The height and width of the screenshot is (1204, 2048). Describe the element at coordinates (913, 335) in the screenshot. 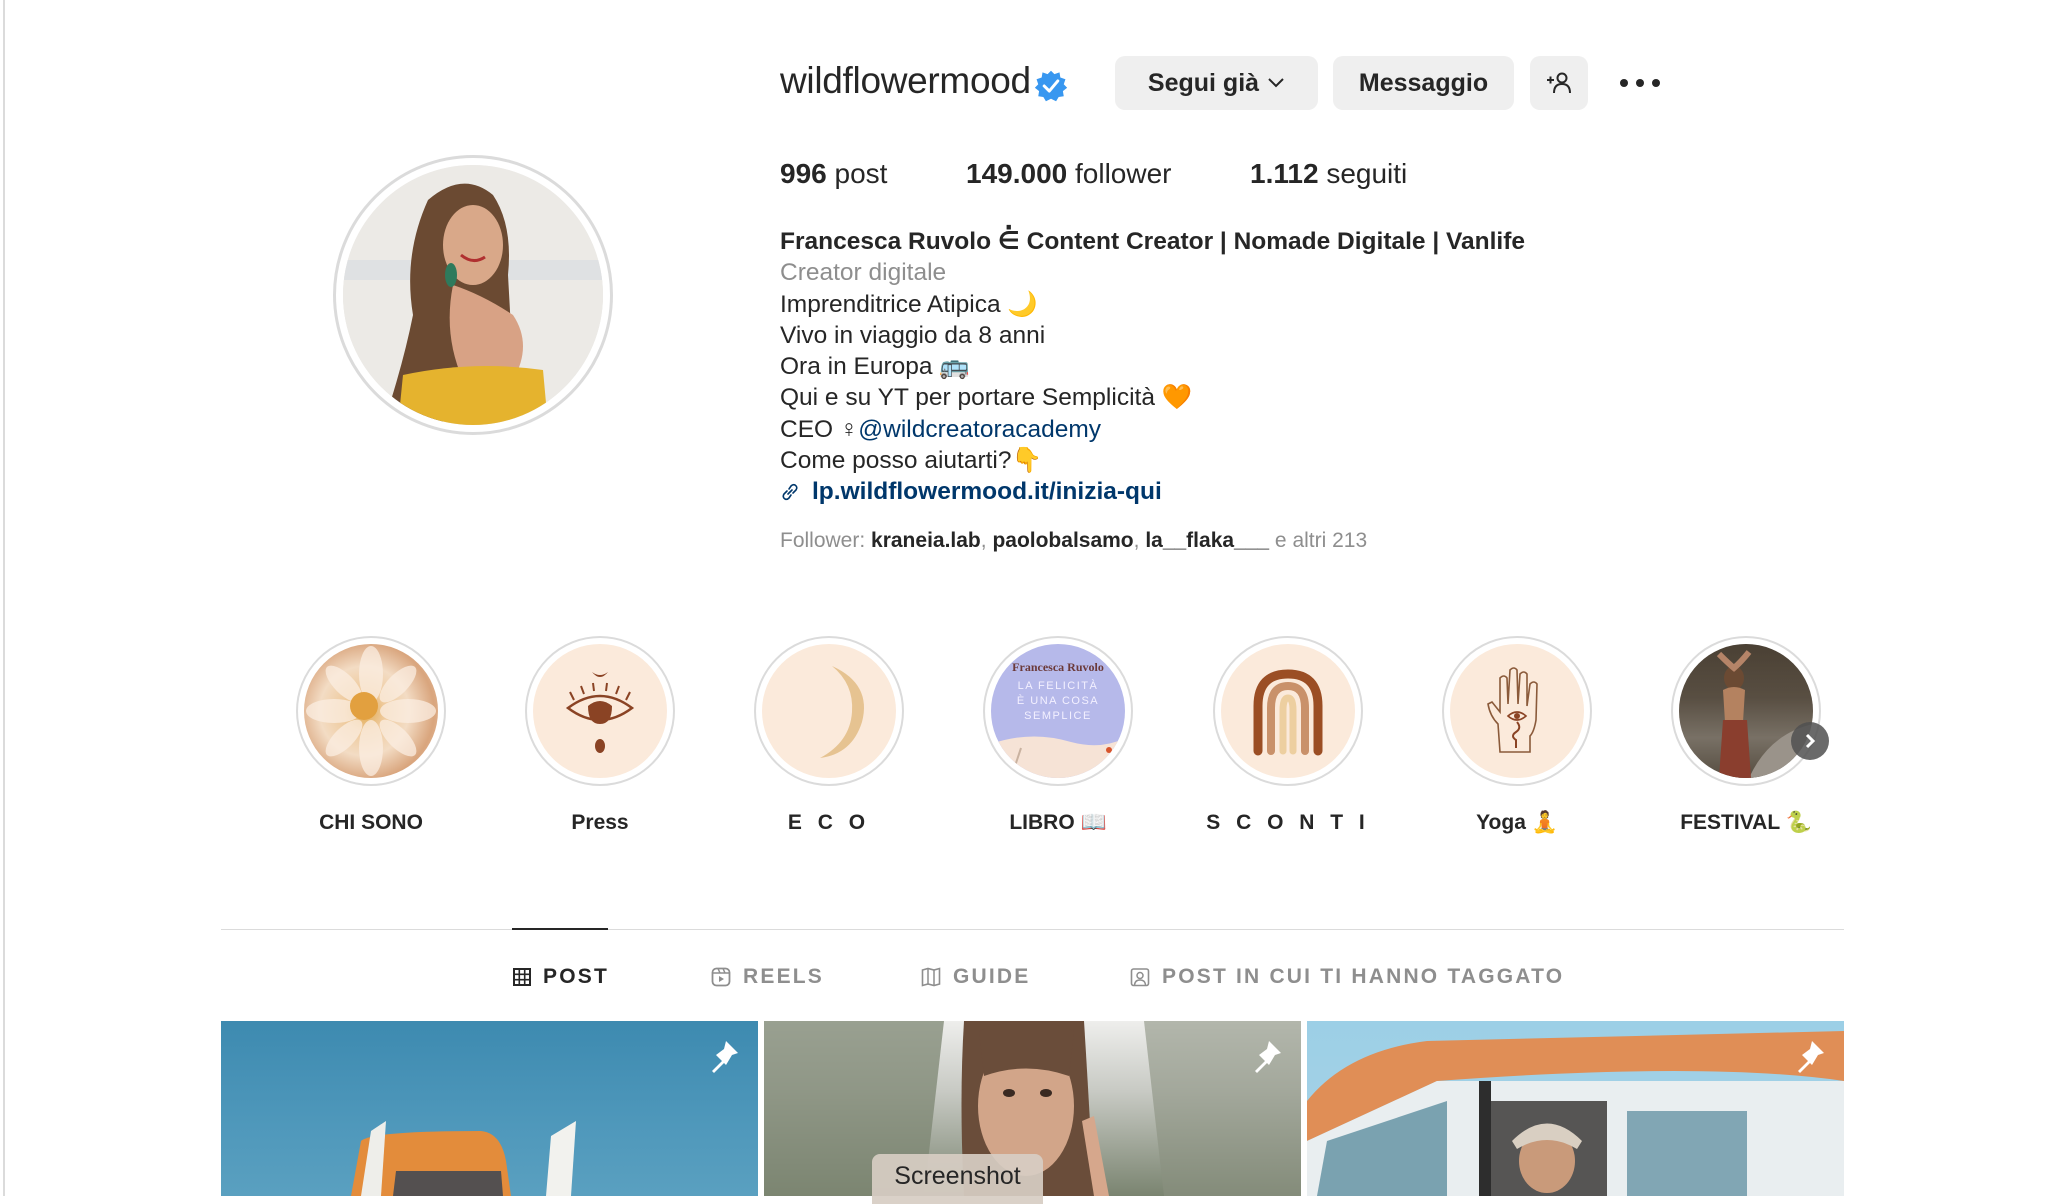

I see `bio-line: Vivo in viaggio da 8 anni` at that location.